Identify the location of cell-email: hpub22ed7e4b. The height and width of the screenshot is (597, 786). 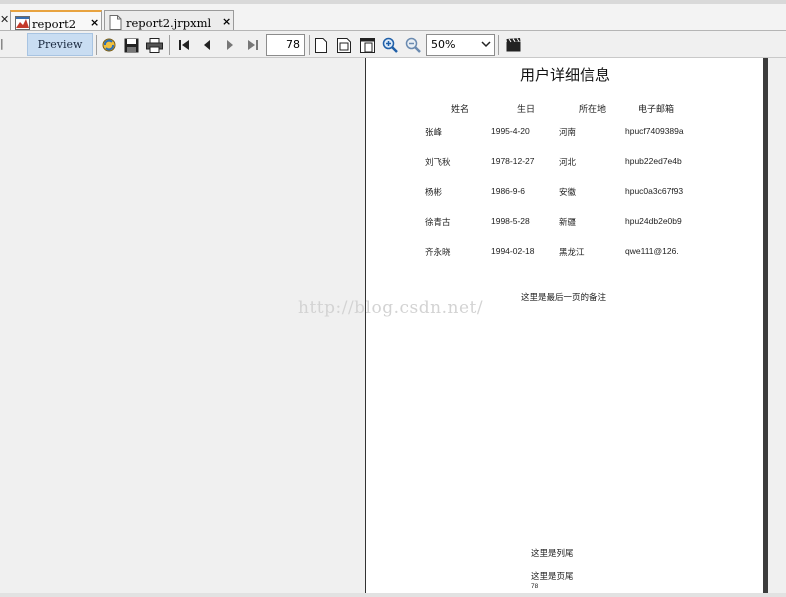
(653, 161).